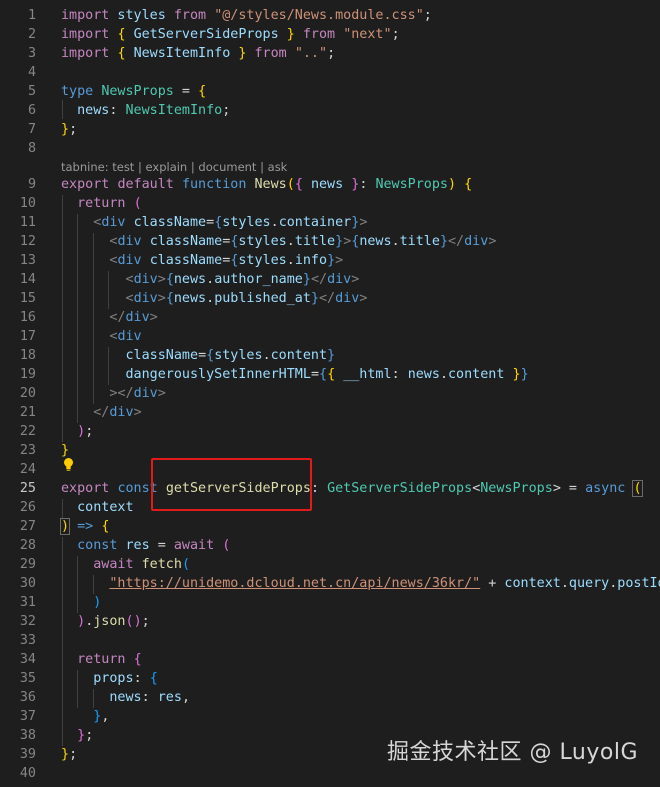  Describe the element at coordinates (27, 412) in the screenshot. I see `line-number: 21` at that location.